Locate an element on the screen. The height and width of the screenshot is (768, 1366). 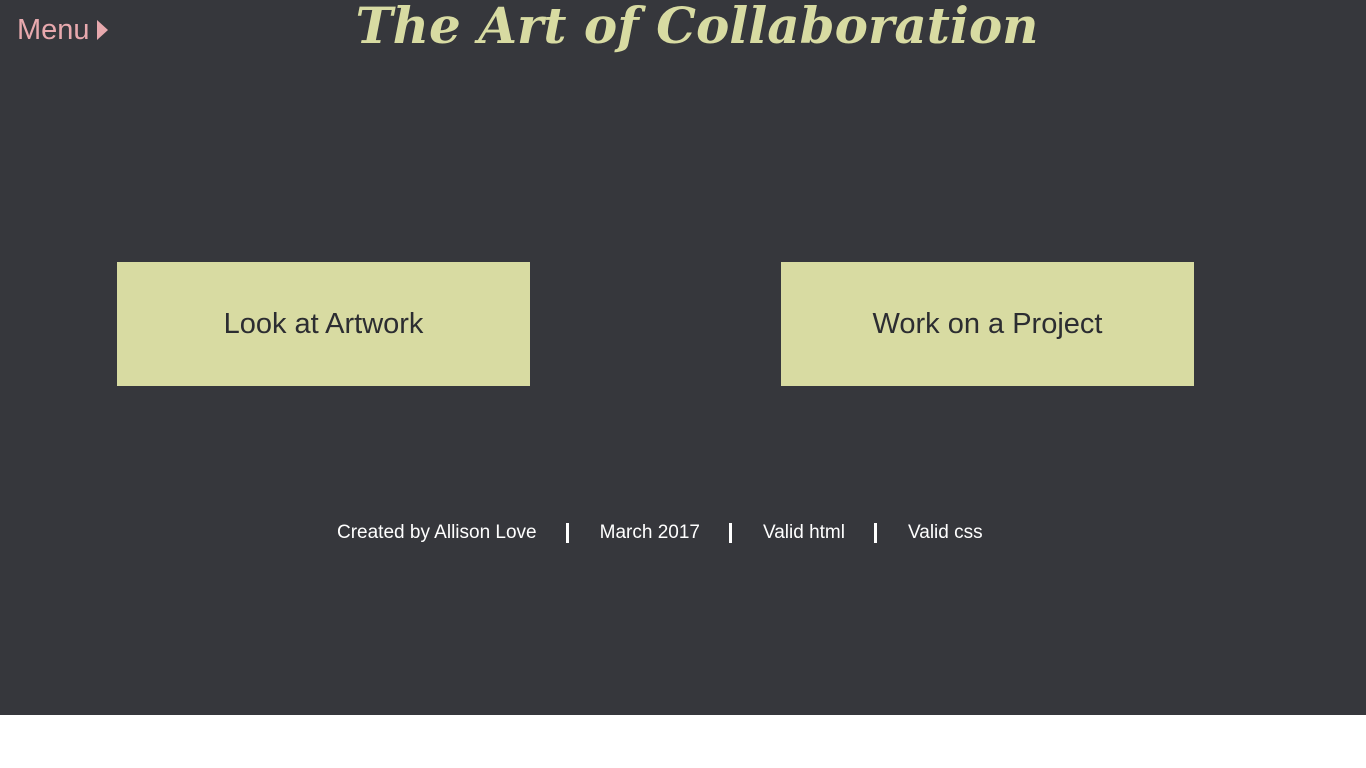
valid-html-link: Valid html is located at coordinates (804, 533).